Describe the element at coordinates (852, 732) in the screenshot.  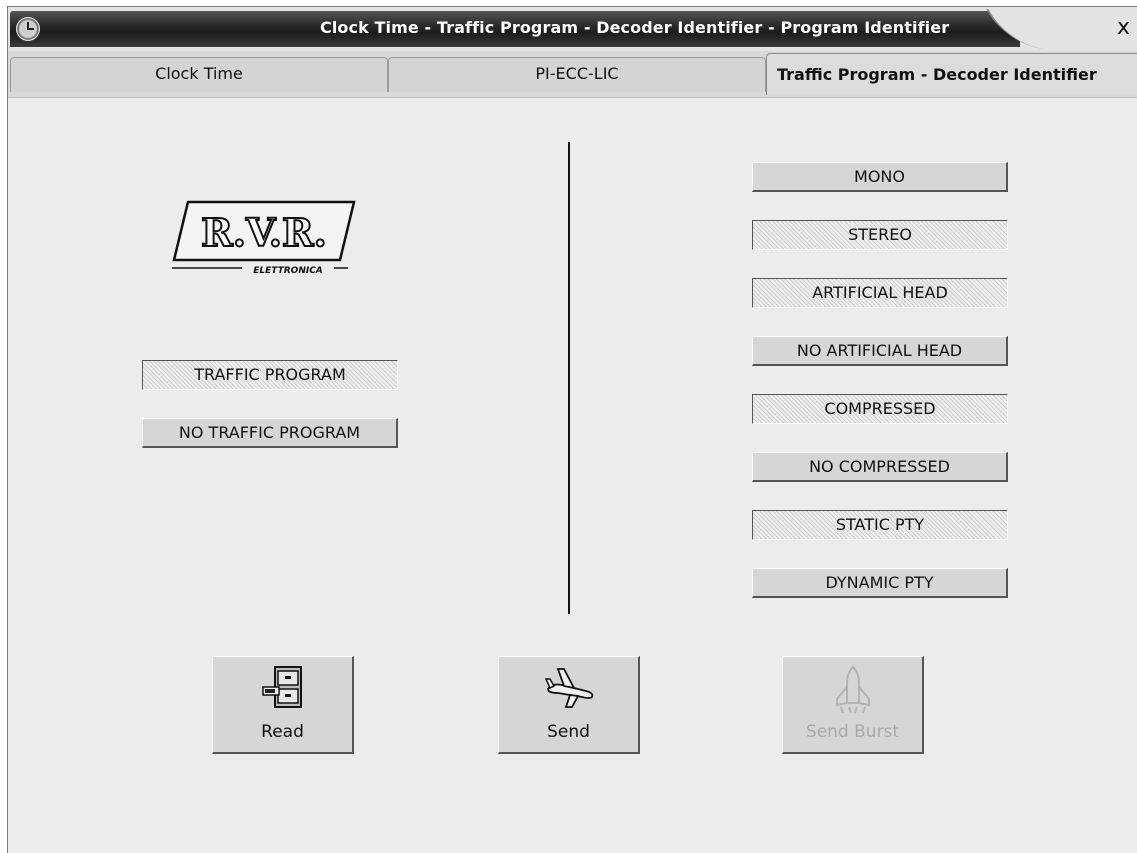
I see `send-burst-label: Send Burst` at that location.